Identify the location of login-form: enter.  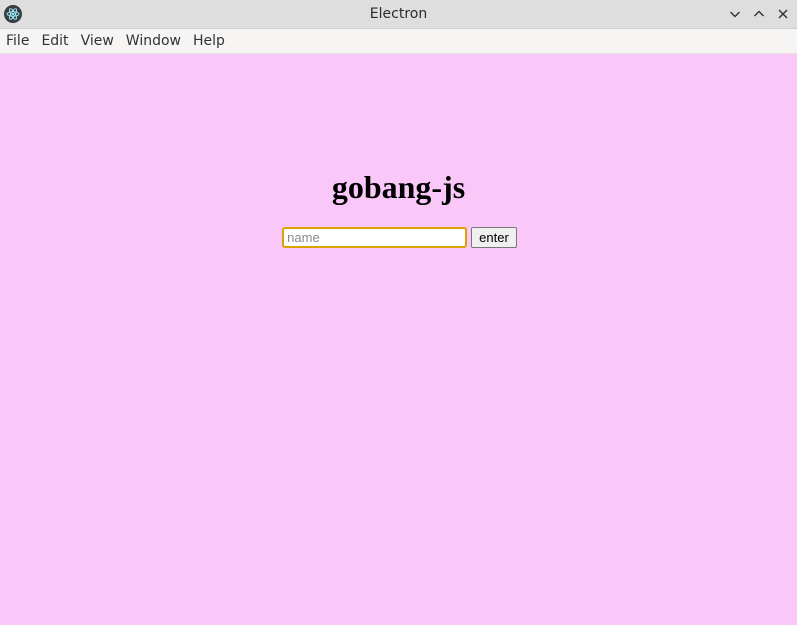
(398, 237).